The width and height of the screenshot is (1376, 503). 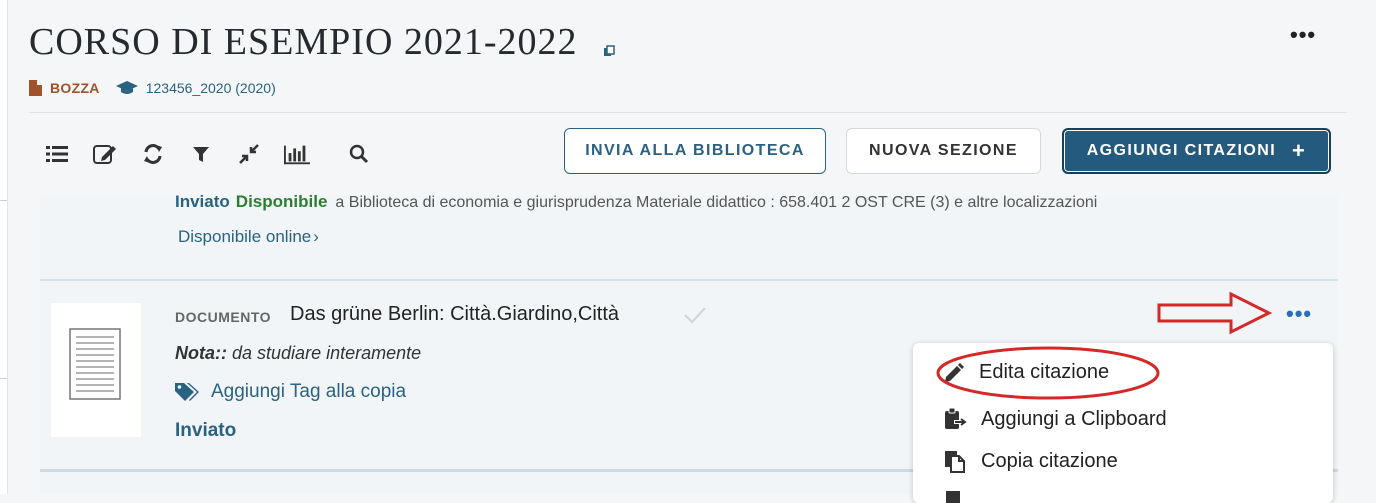 I want to click on note-label: Nota::, so click(x=201, y=353).